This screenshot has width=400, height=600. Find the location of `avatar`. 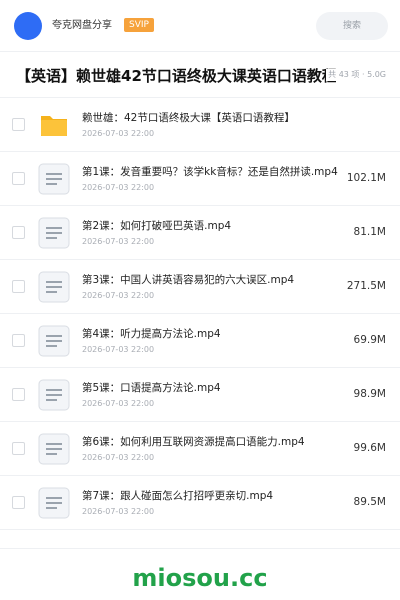

avatar is located at coordinates (28, 26).